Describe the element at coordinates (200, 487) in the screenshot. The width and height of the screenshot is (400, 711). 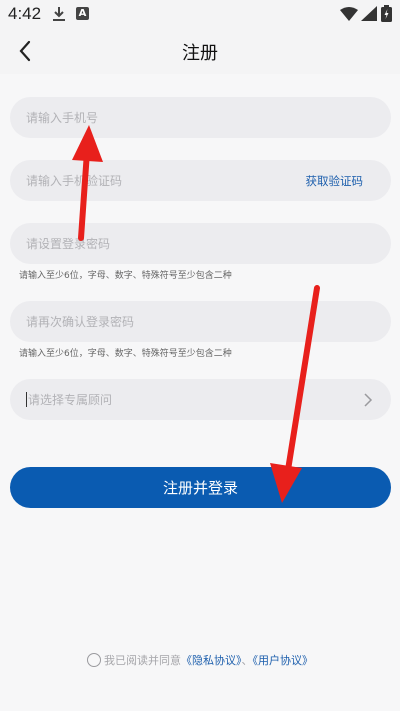
I see `register-login-button: 注册并登录` at that location.